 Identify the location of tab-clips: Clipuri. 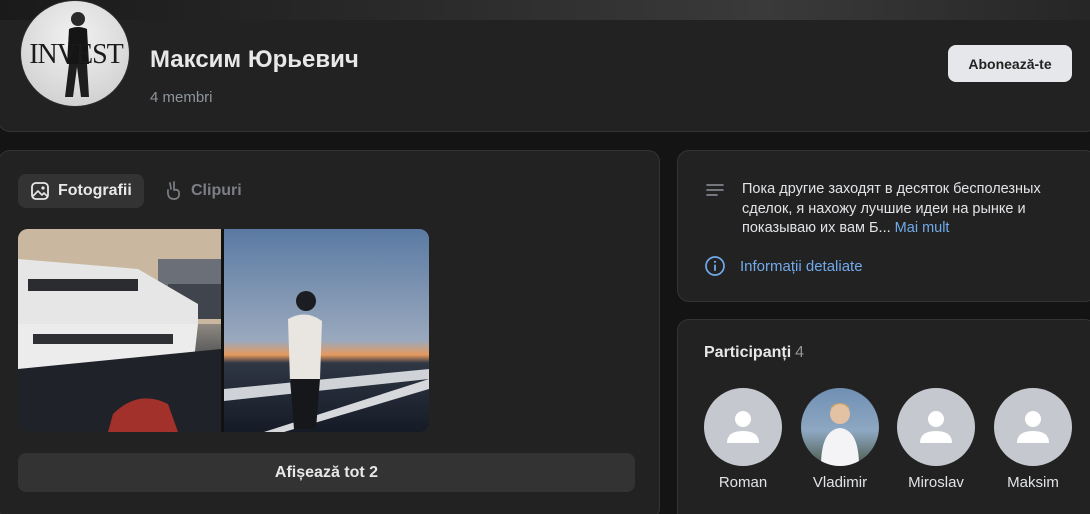
(202, 191).